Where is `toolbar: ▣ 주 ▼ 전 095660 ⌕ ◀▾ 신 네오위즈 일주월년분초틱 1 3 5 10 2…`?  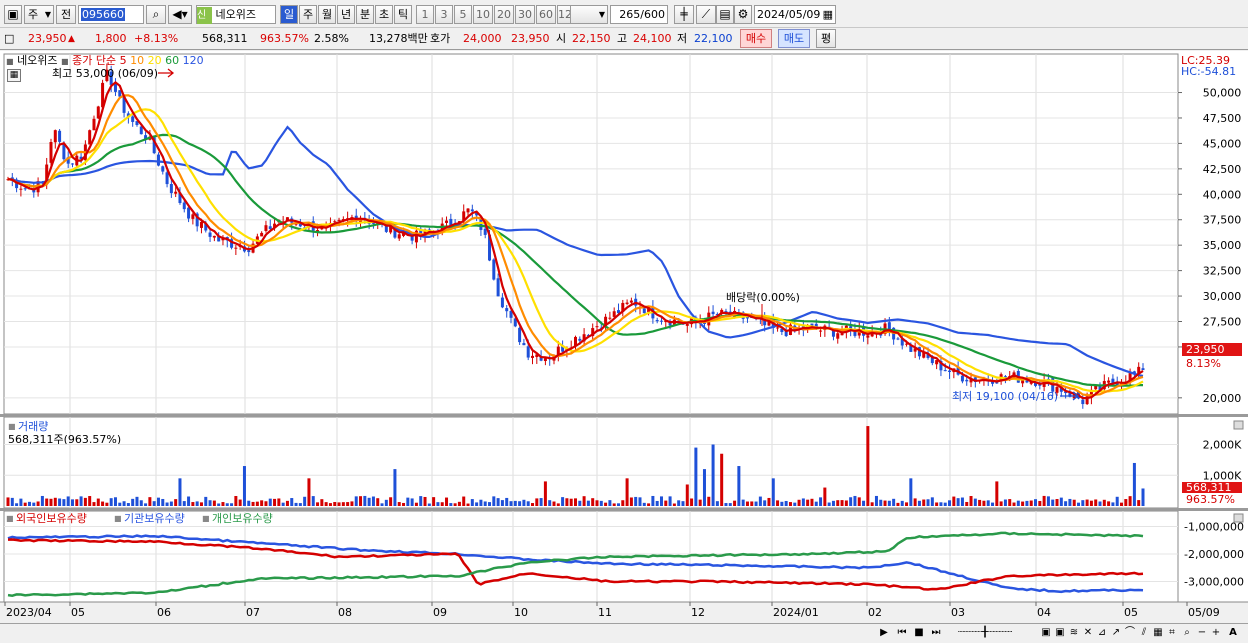 toolbar: ▣ 주 ▼ 전 095660 ⌕ ◀▾ 신 네오위즈 일주월년분초틱 1 3 5 10 2… is located at coordinates (624, 14).